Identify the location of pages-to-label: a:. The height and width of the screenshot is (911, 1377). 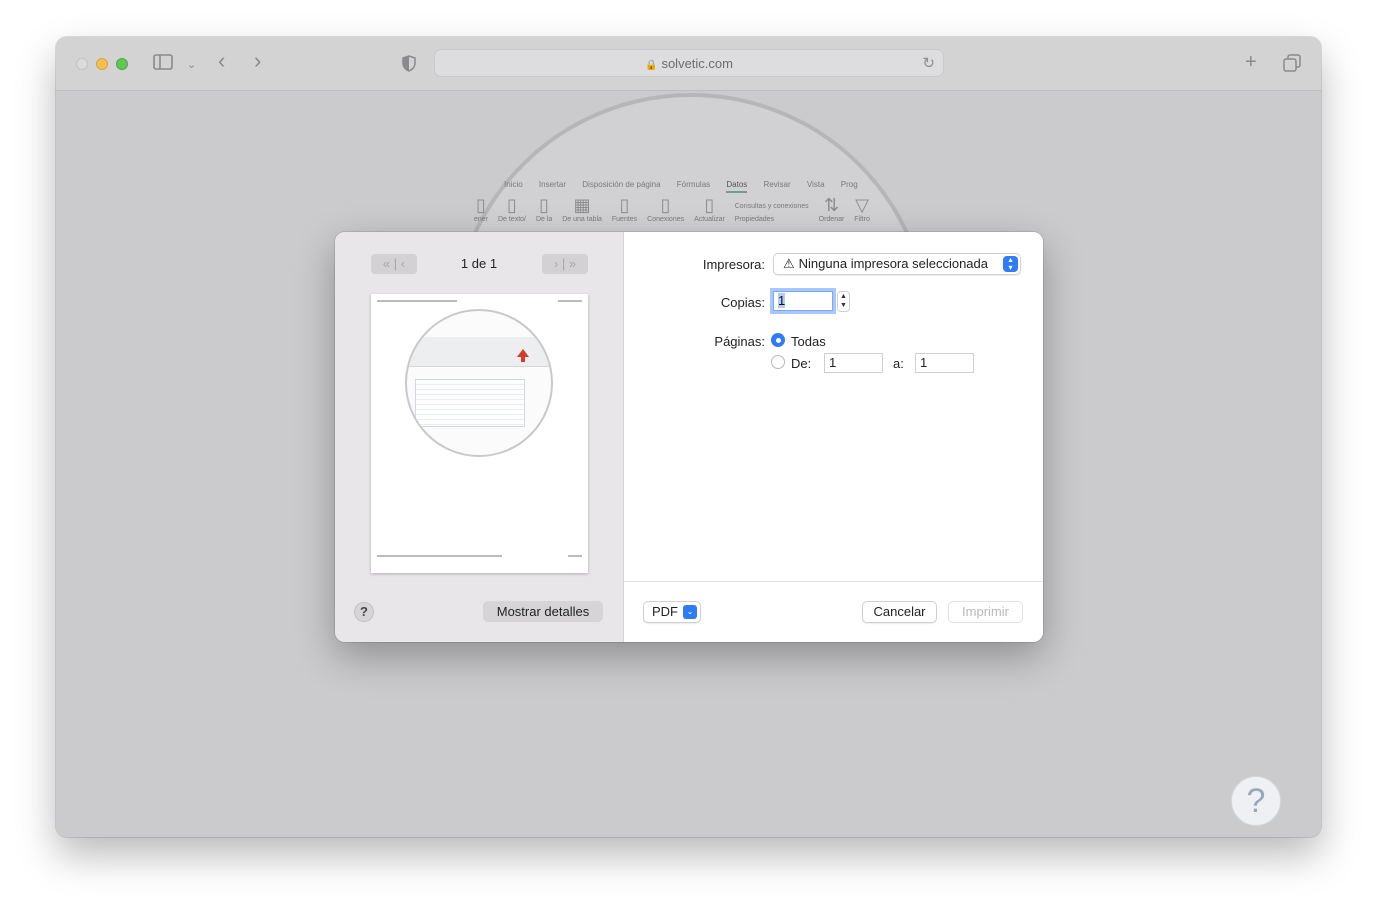
(898, 363).